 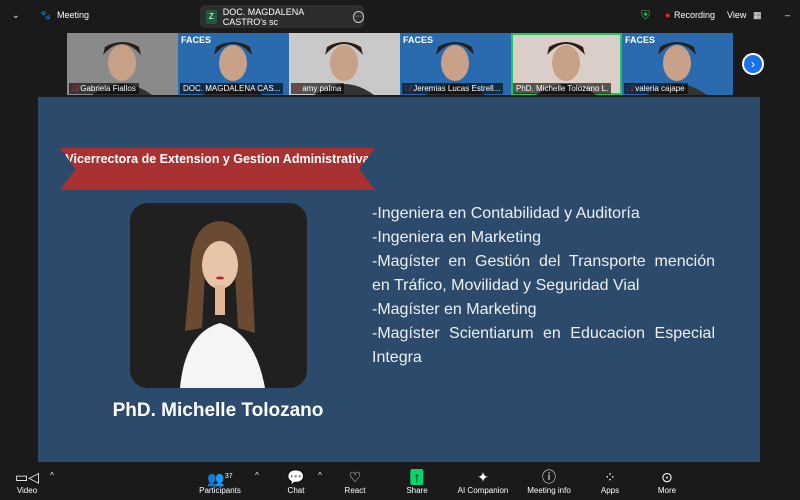 I want to click on participants-icon: 👥, so click(x=216, y=478).